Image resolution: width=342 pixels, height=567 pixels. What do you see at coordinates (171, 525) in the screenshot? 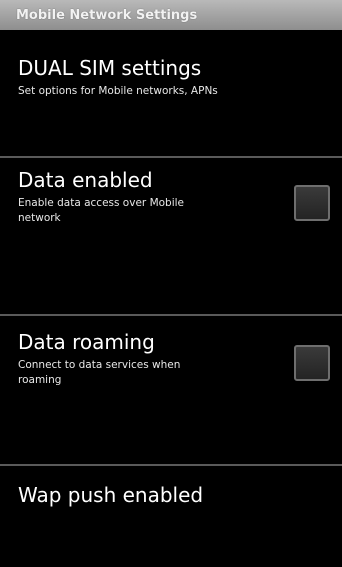
I see `pref-wap-push-enabled: Wap push enabled` at bounding box center [171, 525].